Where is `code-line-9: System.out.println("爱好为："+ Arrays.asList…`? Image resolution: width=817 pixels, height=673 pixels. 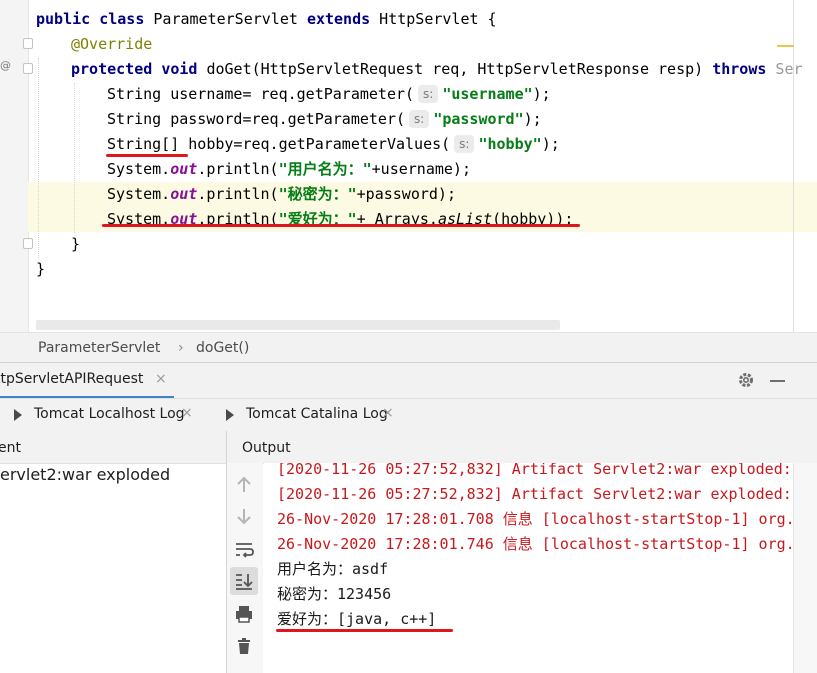
code-line-9: System.out.println("爱好为："+ Arrays.asList… is located at coordinates (340, 219).